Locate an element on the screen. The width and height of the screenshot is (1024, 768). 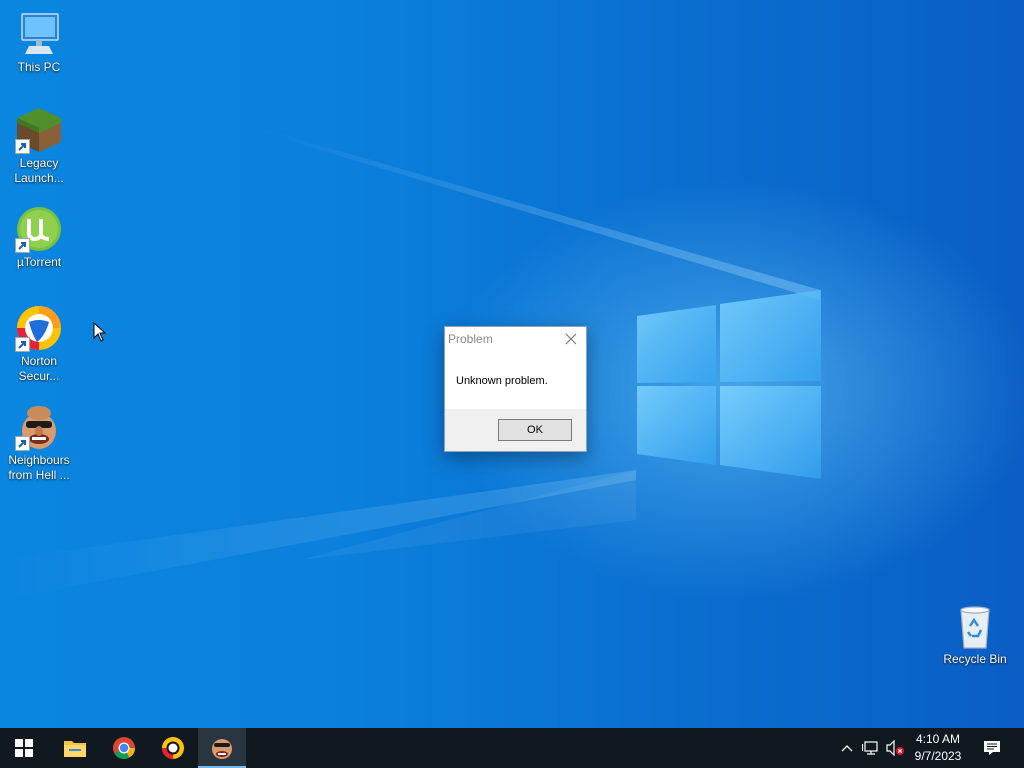
icon-label: µTorrent is located at coordinates (39, 262).